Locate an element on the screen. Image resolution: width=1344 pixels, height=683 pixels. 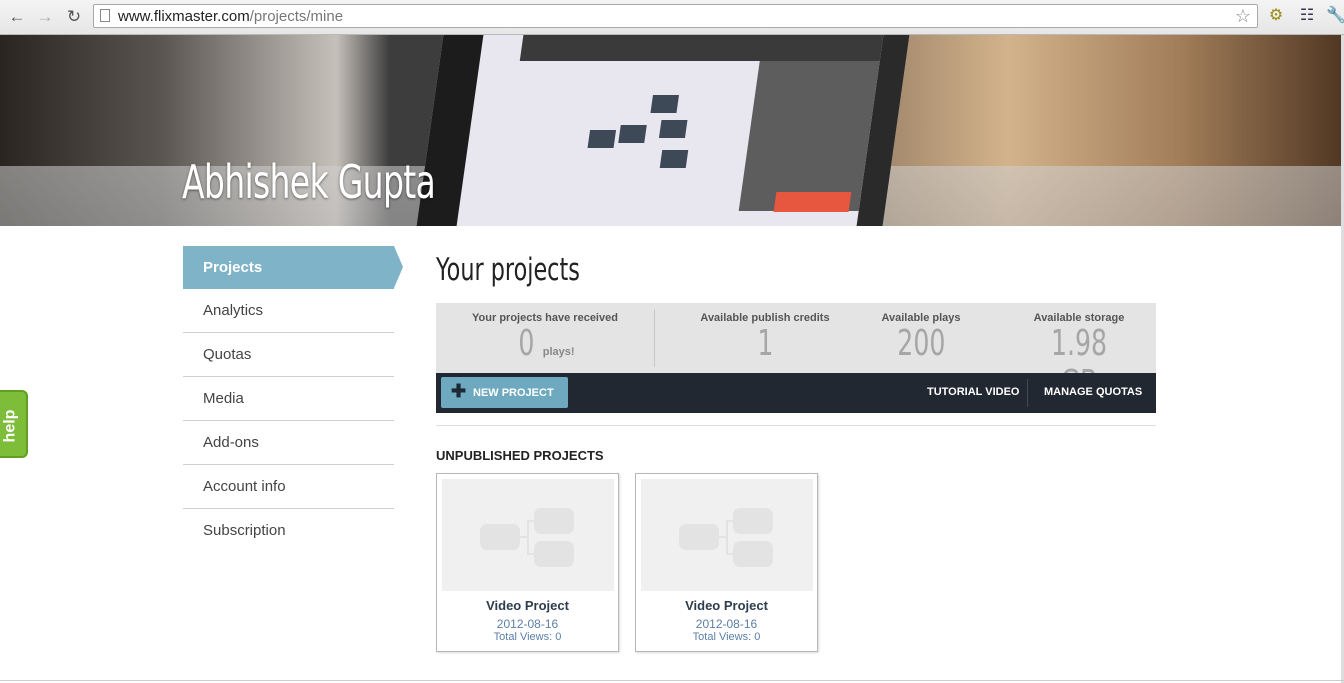
section-title: UNPUBLISHED PROJECTS is located at coordinates (520, 455).